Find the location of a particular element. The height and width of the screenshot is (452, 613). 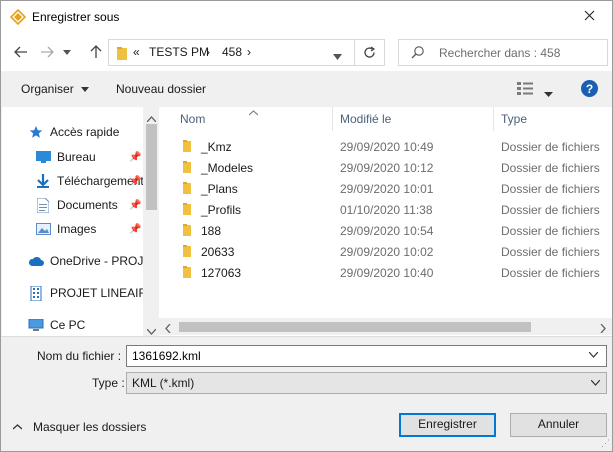

resize-grip-icon: ⋰ is located at coordinates (605, 443).